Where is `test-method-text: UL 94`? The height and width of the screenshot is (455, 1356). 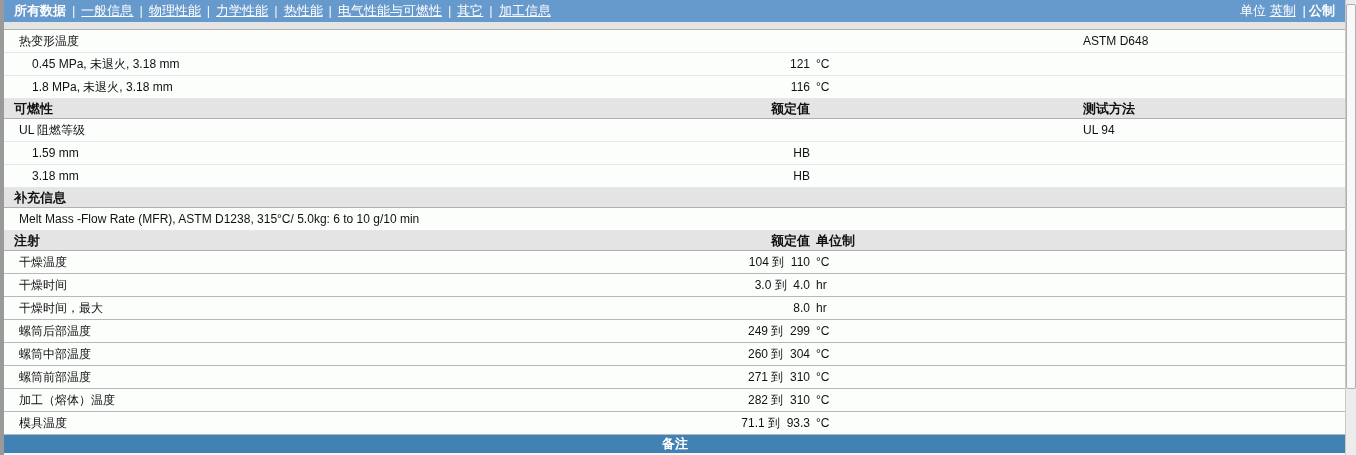
test-method-text: UL 94 is located at coordinates (1099, 130).